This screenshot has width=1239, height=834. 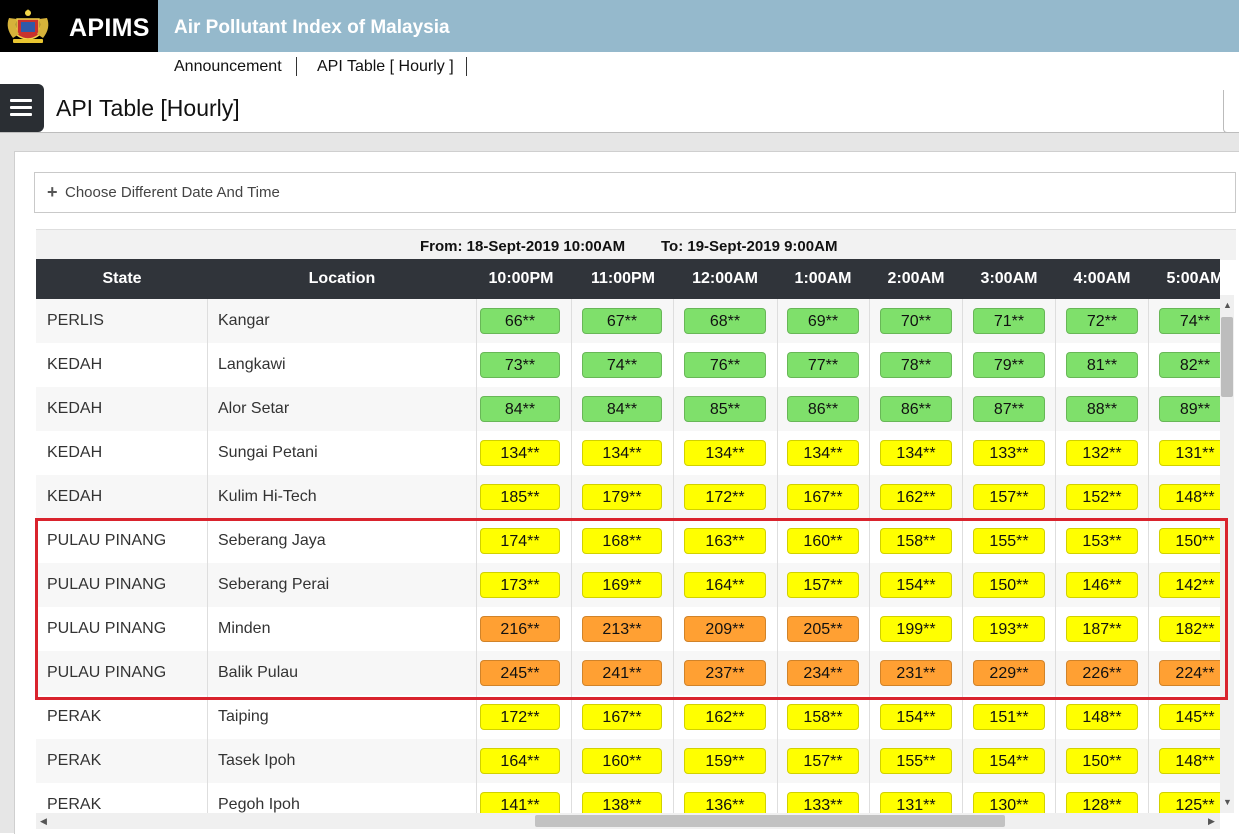 What do you see at coordinates (916, 629) in the screenshot?
I see `api-value-badge: 199**` at bounding box center [916, 629].